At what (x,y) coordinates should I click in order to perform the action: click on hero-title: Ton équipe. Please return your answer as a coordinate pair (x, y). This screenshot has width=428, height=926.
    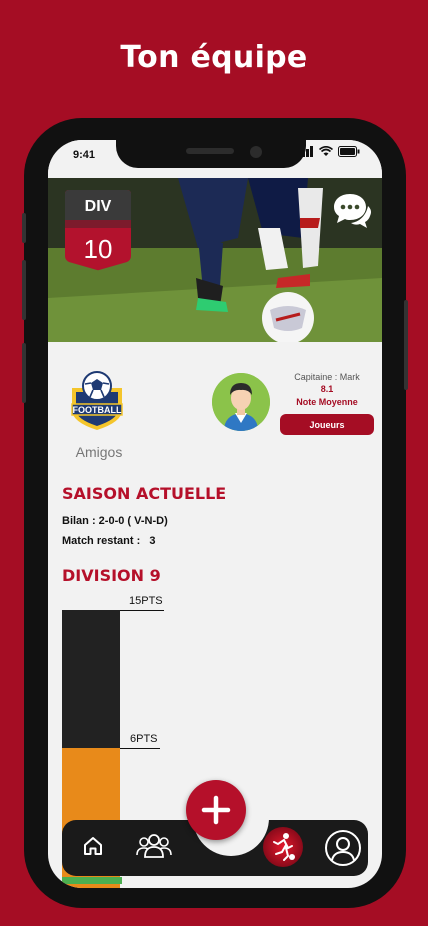
    Looking at the image, I should click on (214, 57).